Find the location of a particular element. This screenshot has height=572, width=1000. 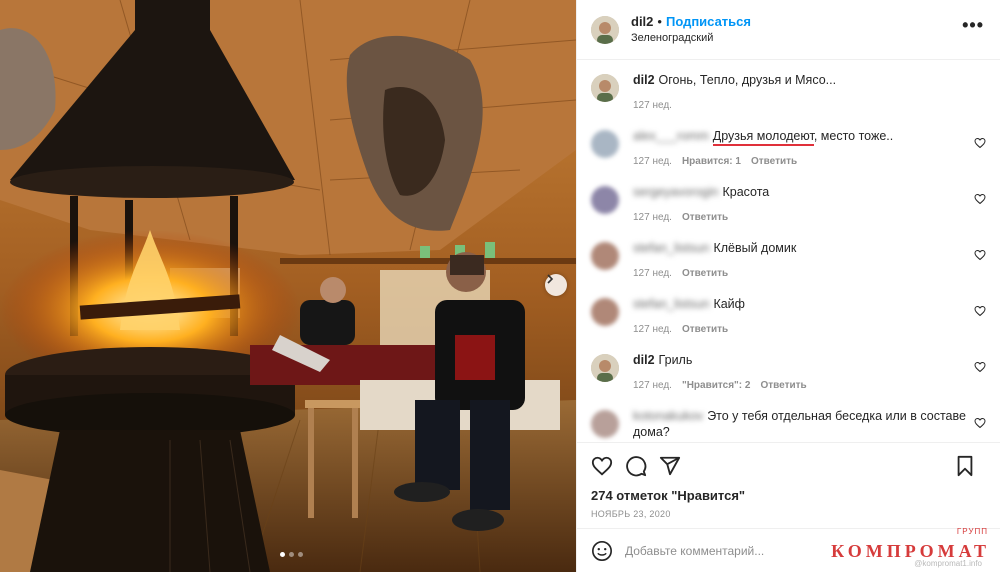

post-location: Зеленоградский is located at coordinates (691, 38).